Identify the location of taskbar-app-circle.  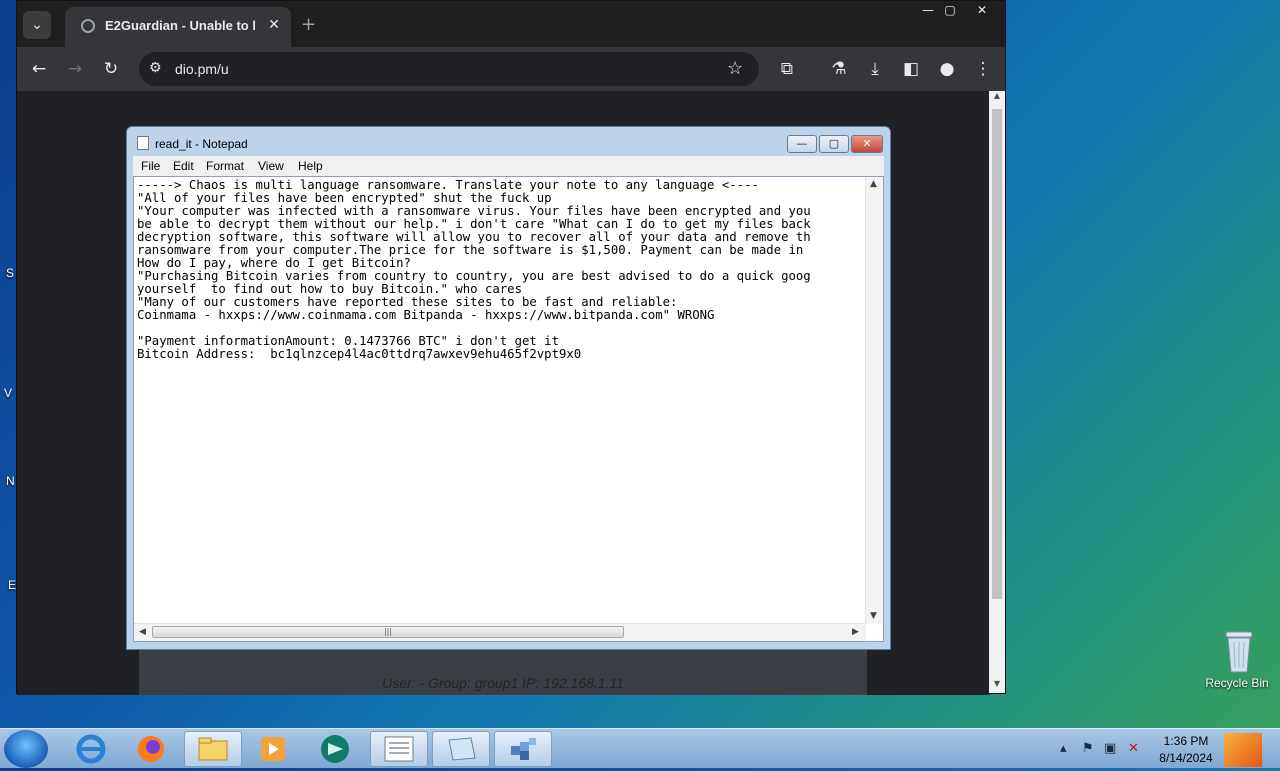
(335, 749).